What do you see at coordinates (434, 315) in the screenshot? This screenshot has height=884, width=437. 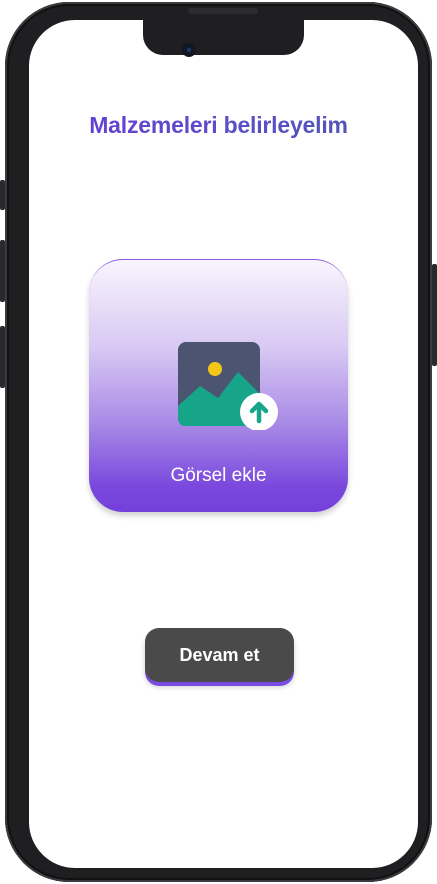 I see `power-button` at bounding box center [434, 315].